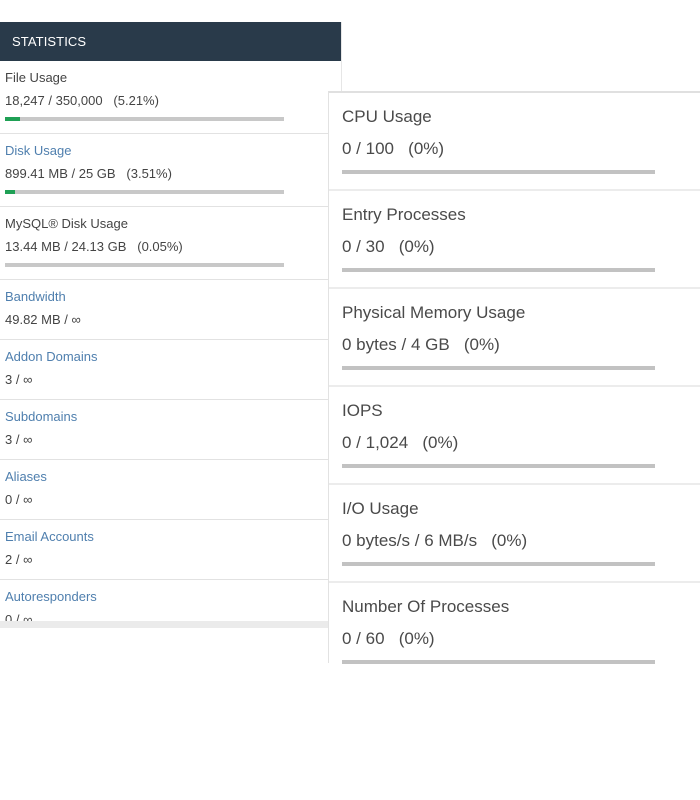 Image resolution: width=700 pixels, height=800 pixels. Describe the element at coordinates (362, 410) in the screenshot. I see `resource-label: IOPS` at that location.